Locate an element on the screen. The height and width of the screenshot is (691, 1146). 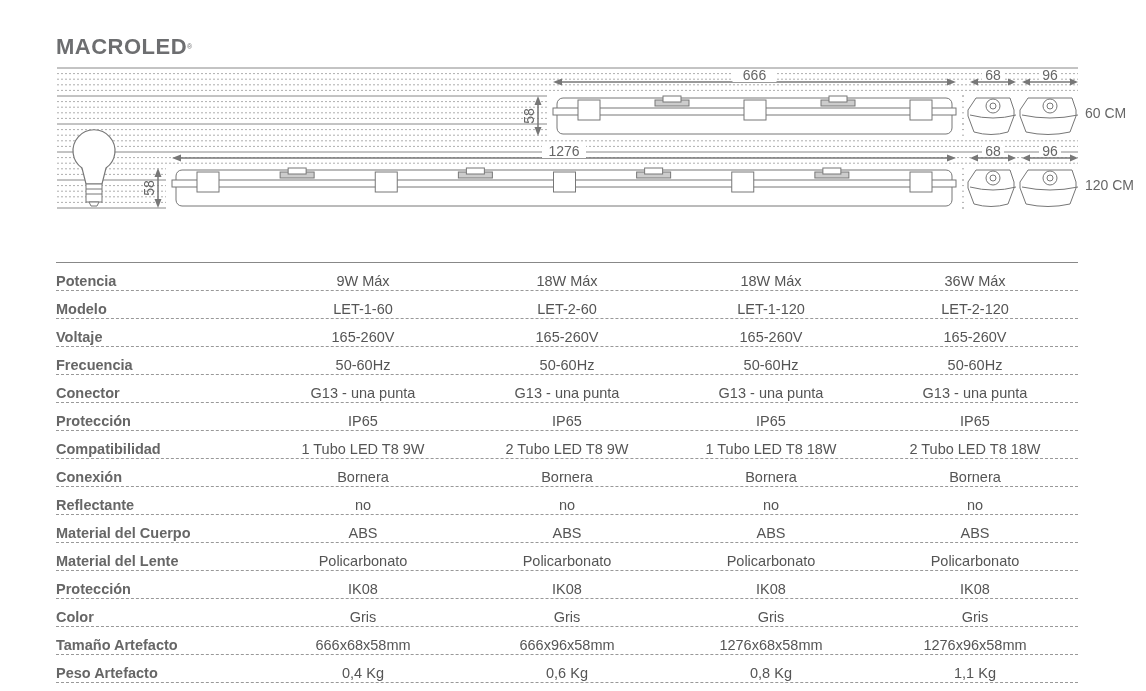
spec-label: Frecuencia is located at coordinates (95, 365).